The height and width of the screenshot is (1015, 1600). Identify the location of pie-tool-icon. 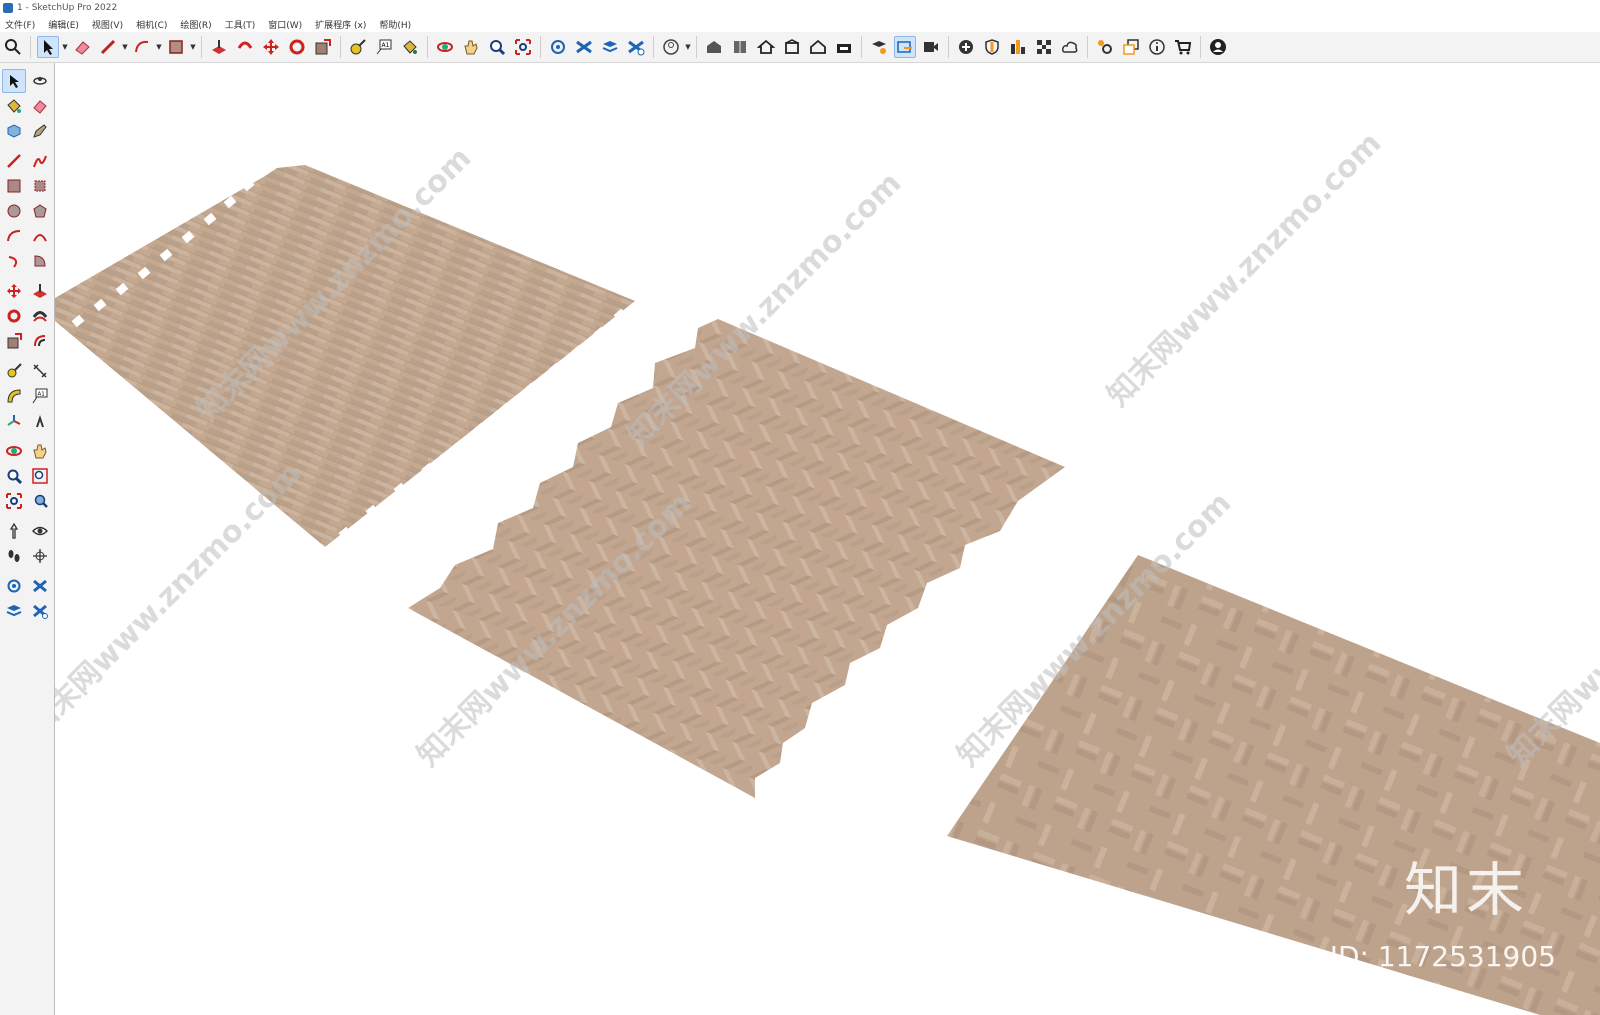
(40, 261).